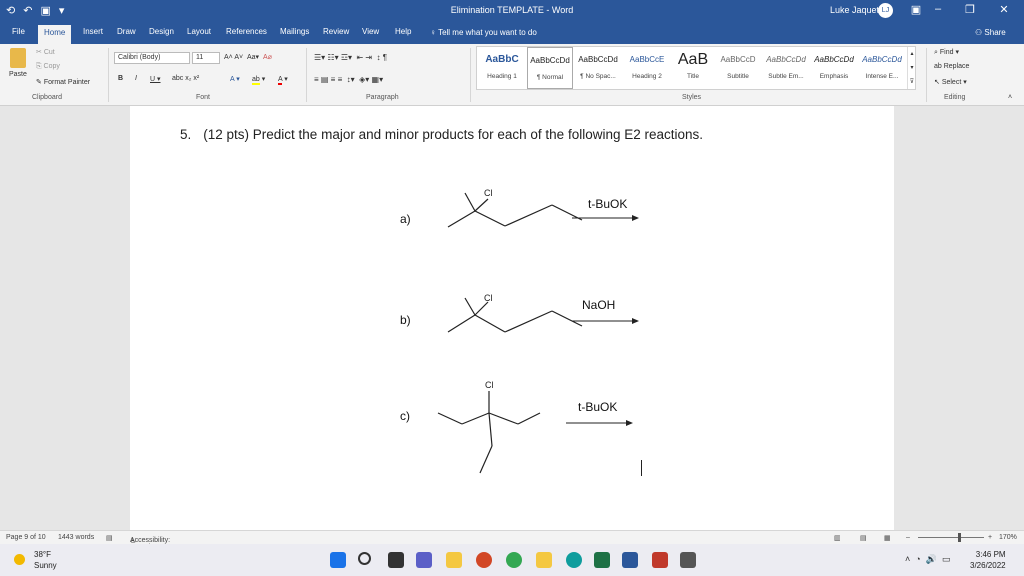  What do you see at coordinates (454, 560) in the screenshot?
I see `file-explorer-icon` at bounding box center [454, 560].